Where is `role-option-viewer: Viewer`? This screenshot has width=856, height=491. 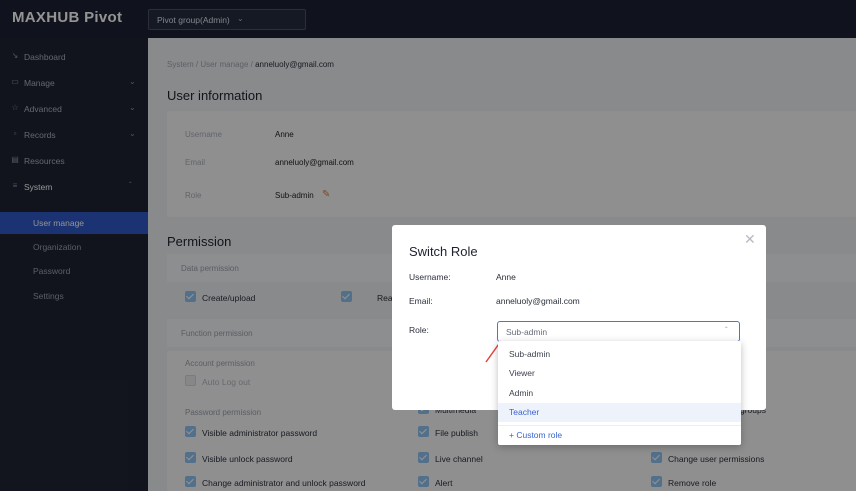
role-option-viewer: Viewer is located at coordinates (619, 373).